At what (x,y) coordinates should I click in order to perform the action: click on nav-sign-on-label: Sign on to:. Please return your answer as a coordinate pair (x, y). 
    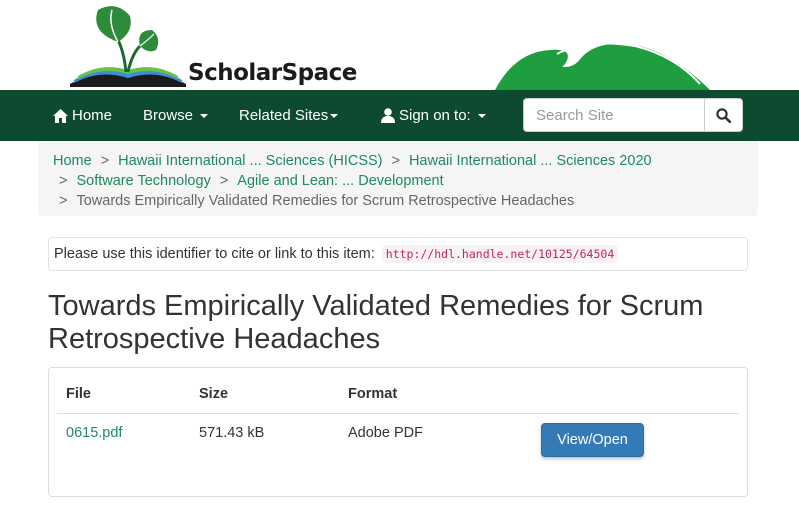
    Looking at the image, I should click on (435, 115).